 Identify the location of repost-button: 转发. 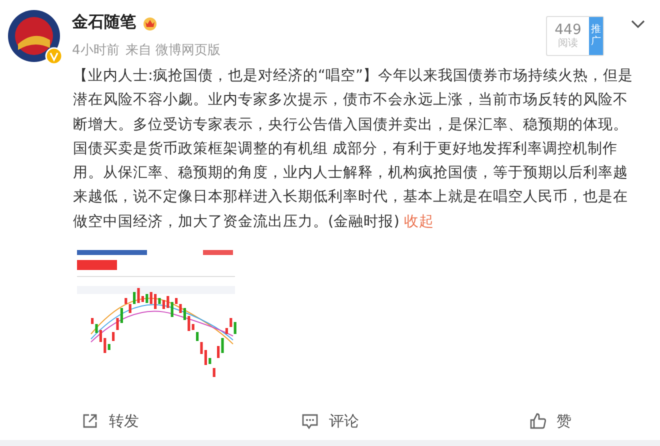
(110, 421).